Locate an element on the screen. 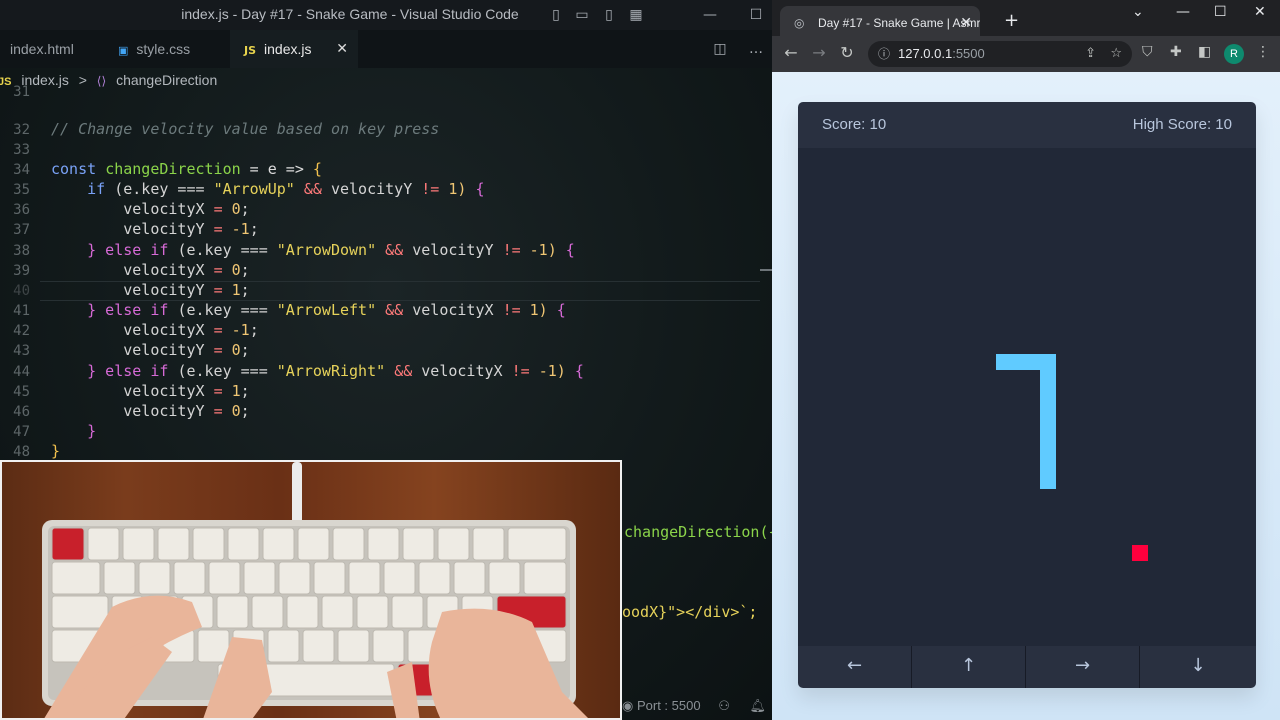 The height and width of the screenshot is (720, 1280). site-info-icon: ⓘ is located at coordinates (884, 54).